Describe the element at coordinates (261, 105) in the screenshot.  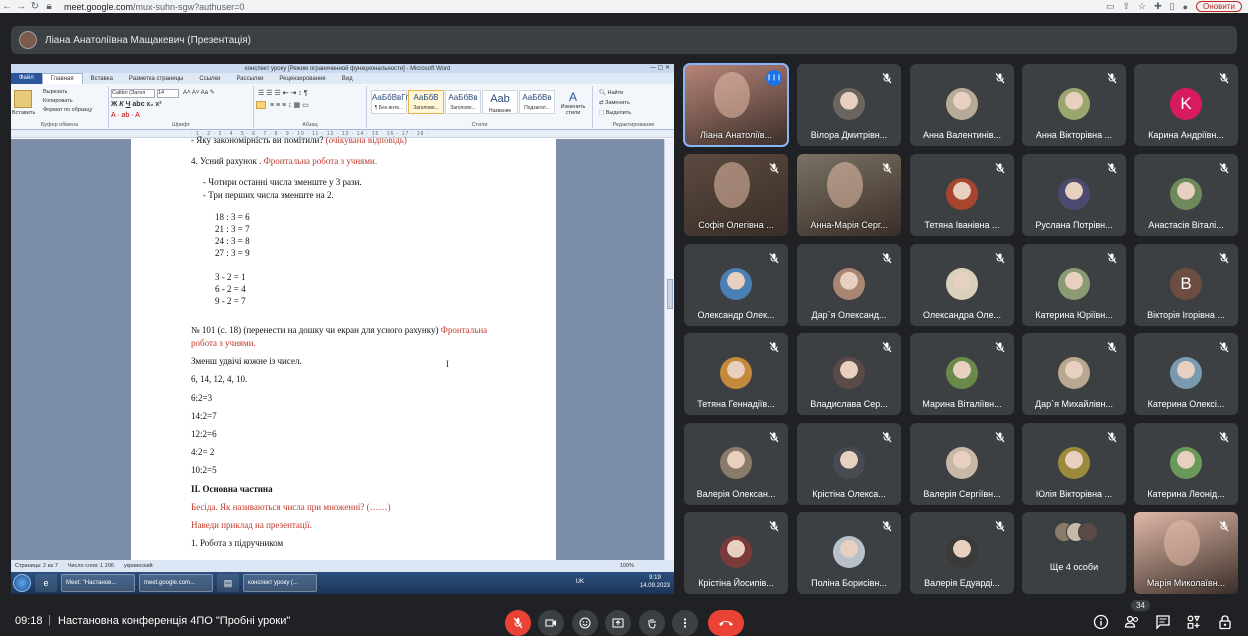
I see `align-left-button` at that location.